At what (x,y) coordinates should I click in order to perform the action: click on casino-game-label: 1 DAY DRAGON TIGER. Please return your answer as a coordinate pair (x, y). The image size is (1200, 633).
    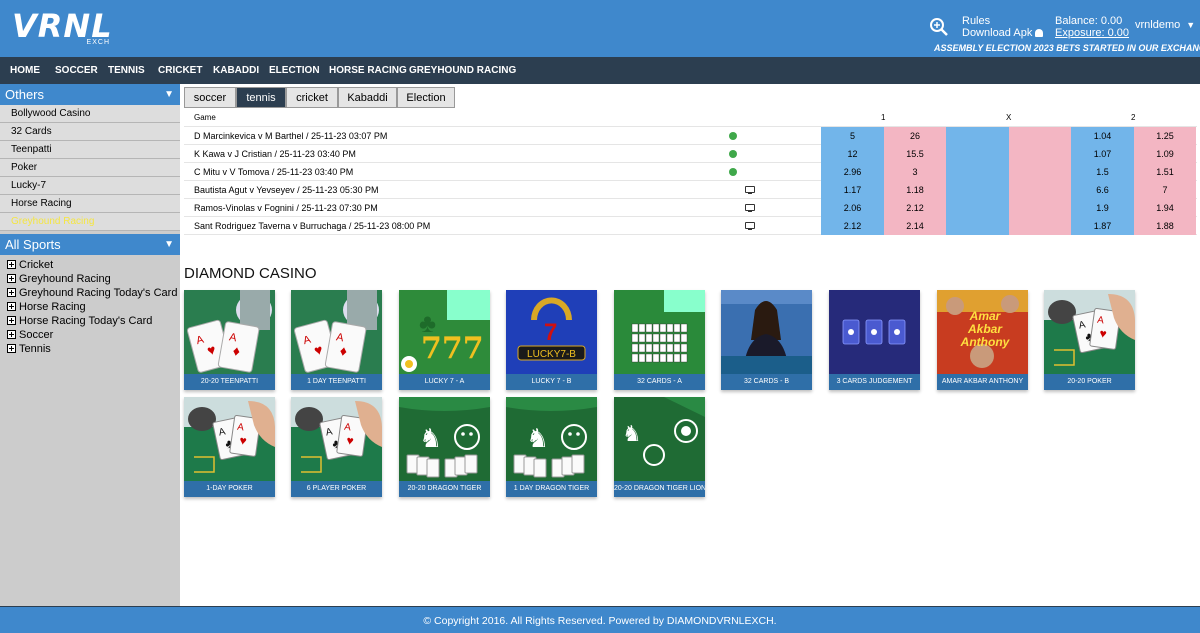
    Looking at the image, I should click on (551, 489).